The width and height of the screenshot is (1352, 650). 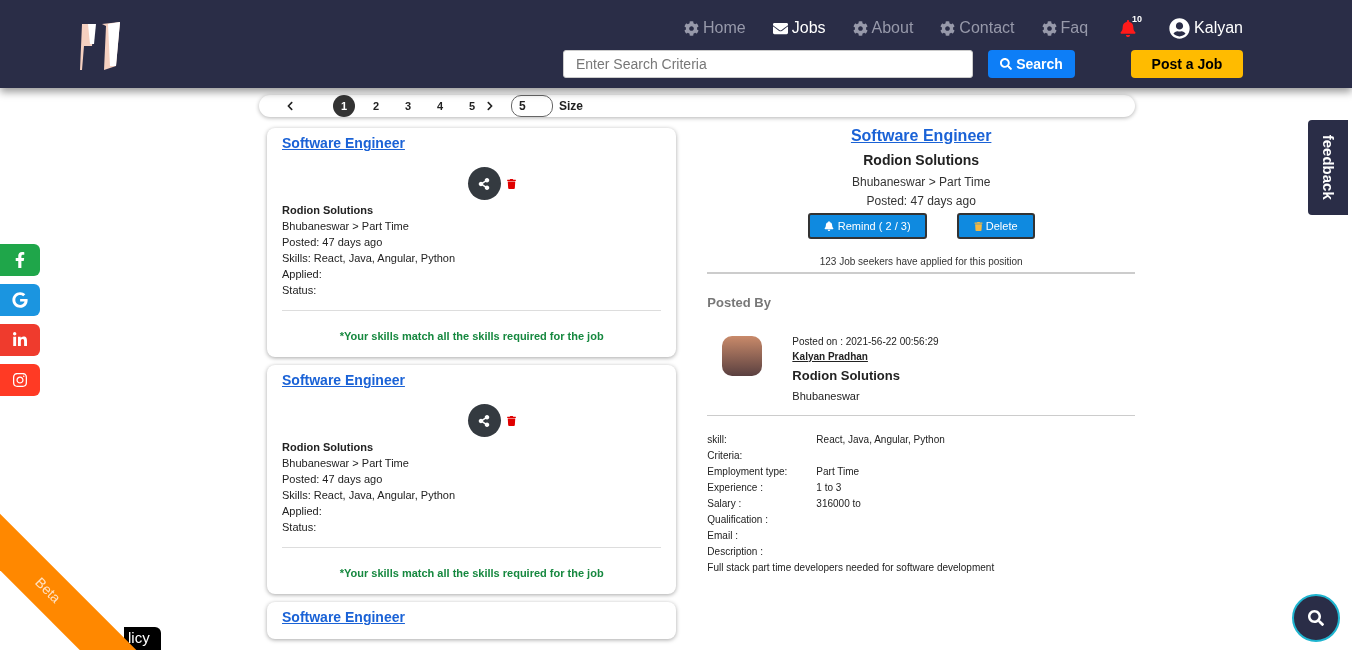 What do you see at coordinates (1328, 167) in the screenshot?
I see `feedback-tab: feedback` at bounding box center [1328, 167].